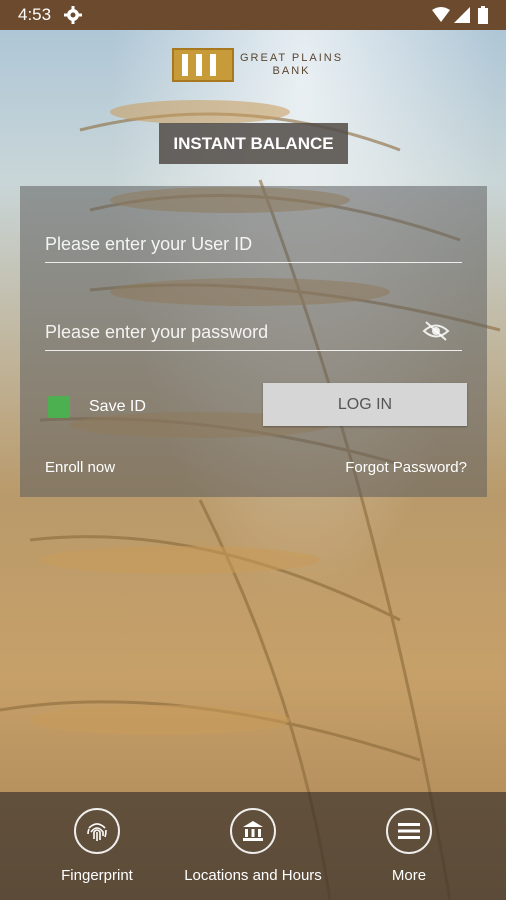 The image size is (506, 900). I want to click on user-id-placeholder: Please enter your User ID, so click(149, 244).